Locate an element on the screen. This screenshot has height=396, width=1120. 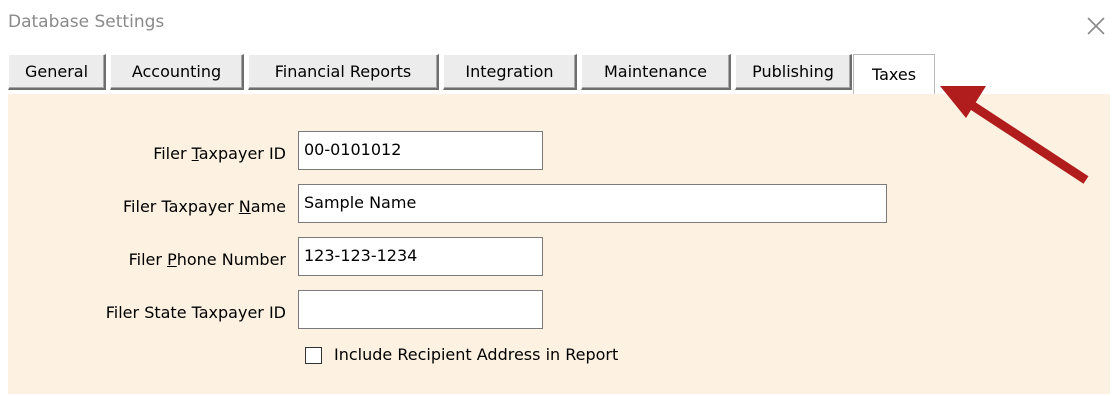
phone-number-field: 123-123-1234 is located at coordinates (420, 256).